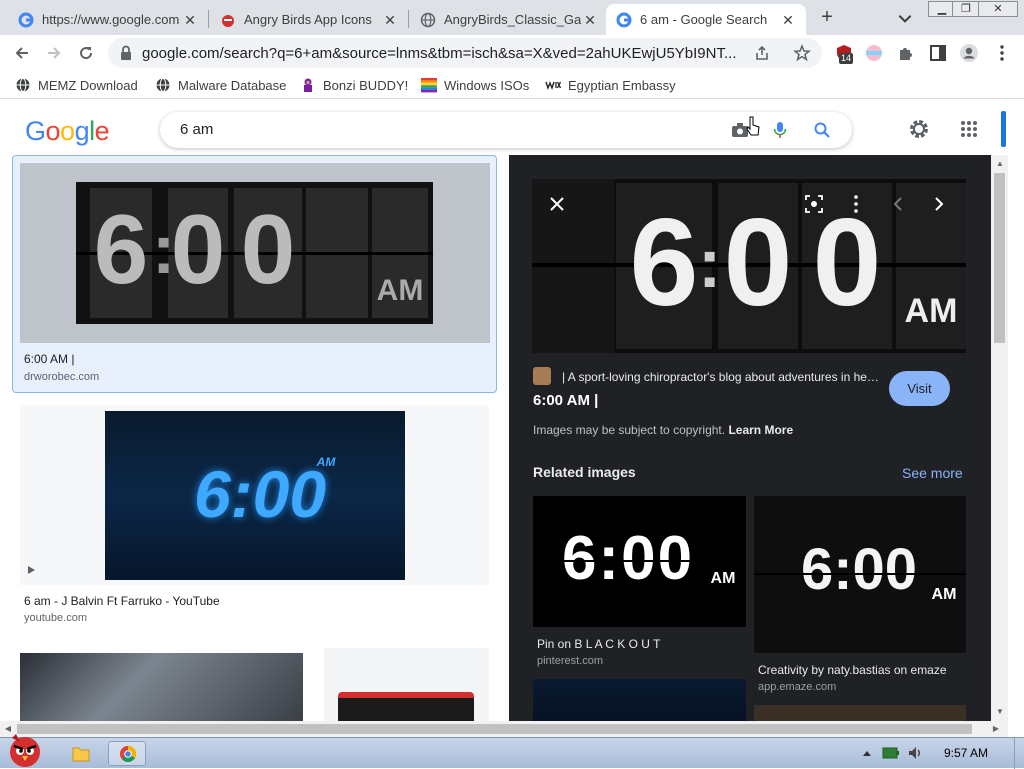  What do you see at coordinates (1019, 753) in the screenshot?
I see `show-desktop-button` at bounding box center [1019, 753].